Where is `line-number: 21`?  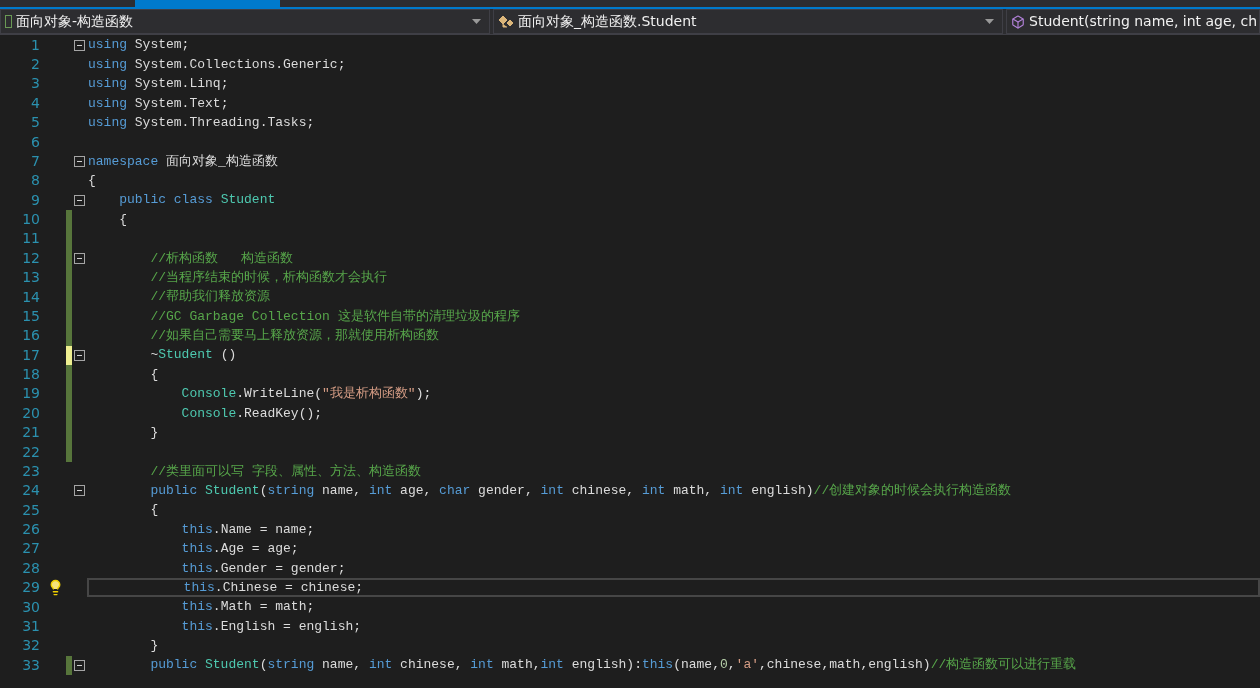 line-number: 21 is located at coordinates (31, 433).